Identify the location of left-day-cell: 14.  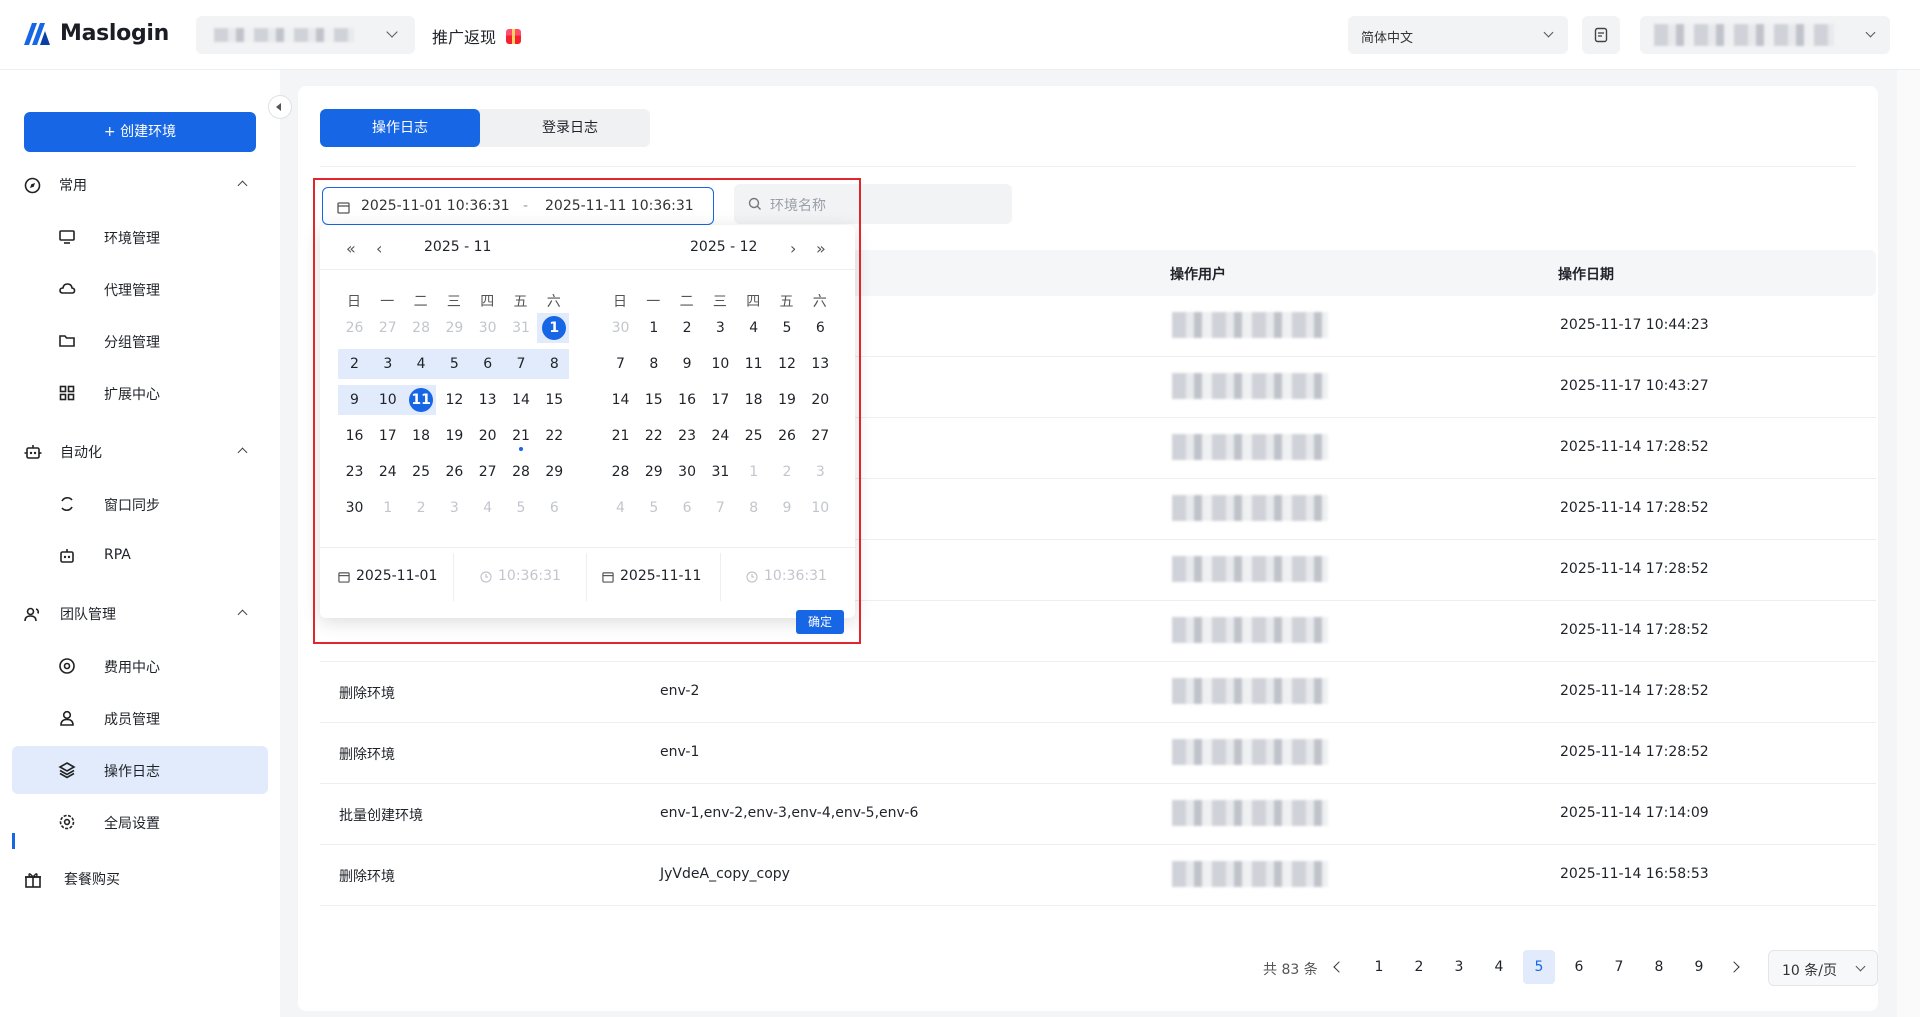
(521, 400).